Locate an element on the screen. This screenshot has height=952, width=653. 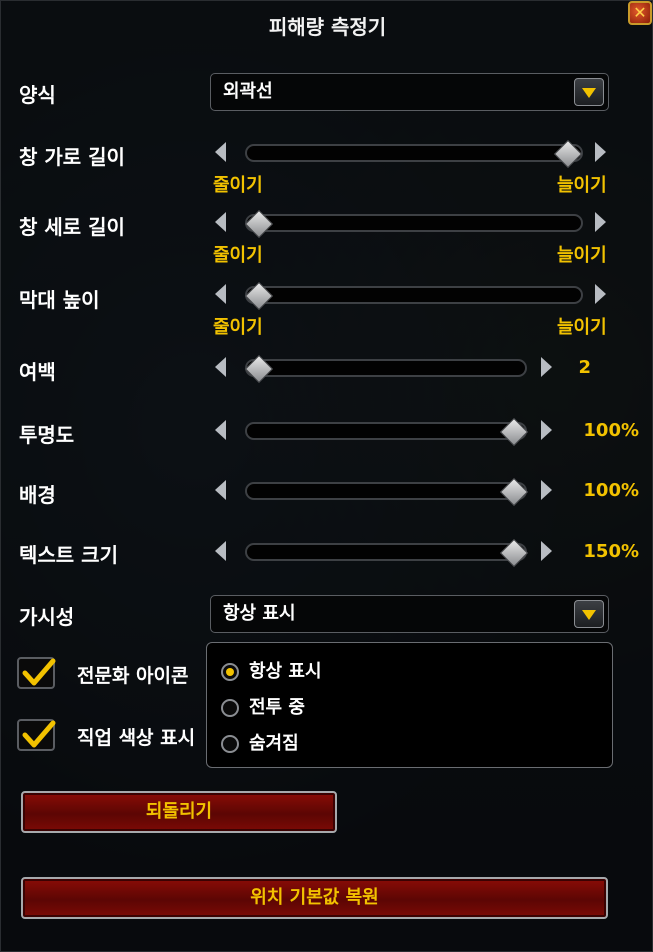
visibility-label: 가시성 is located at coordinates (47, 617).